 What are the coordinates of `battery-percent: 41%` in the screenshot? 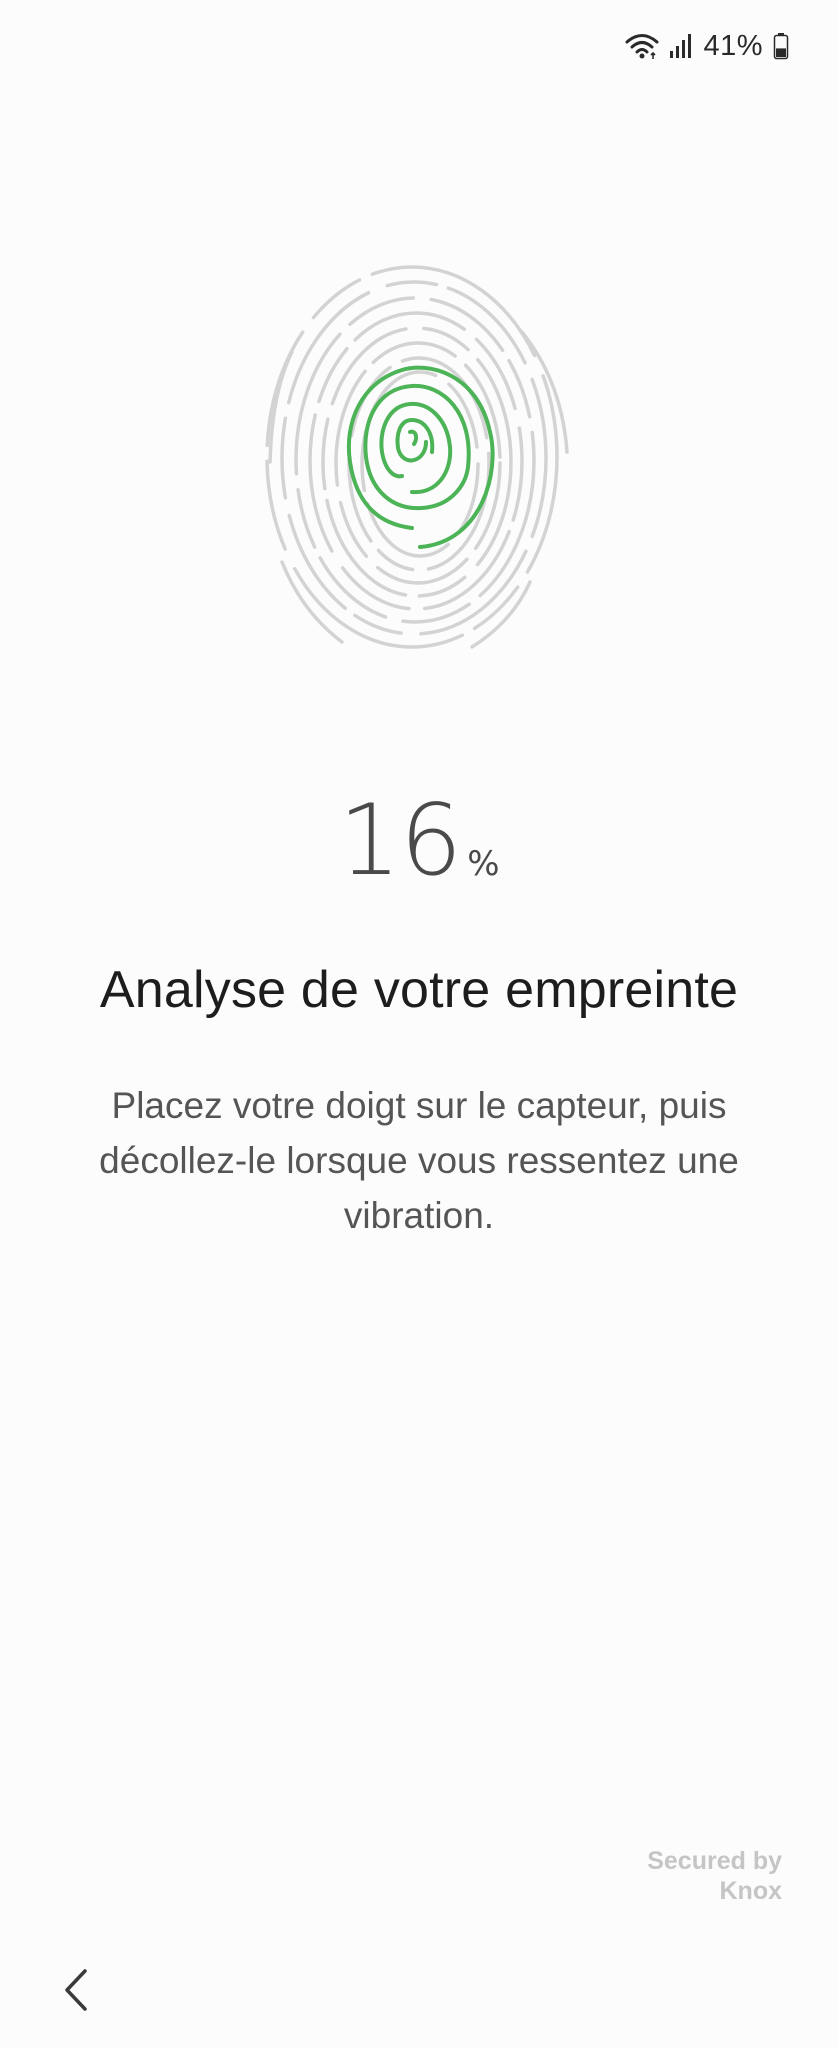 It's located at (733, 45).